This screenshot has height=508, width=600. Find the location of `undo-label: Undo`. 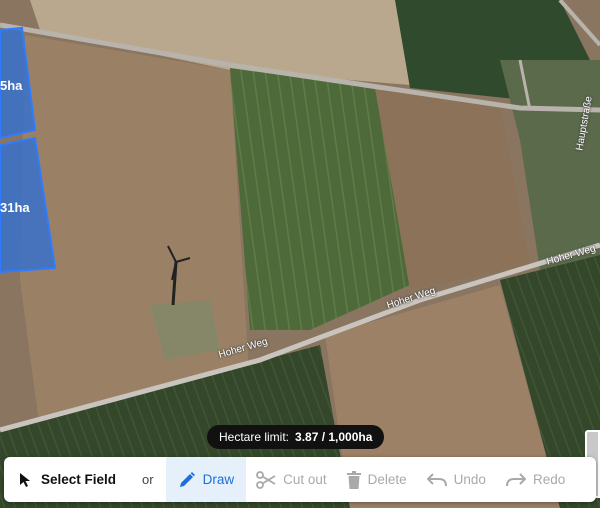

undo-label: Undo is located at coordinates (469, 479).